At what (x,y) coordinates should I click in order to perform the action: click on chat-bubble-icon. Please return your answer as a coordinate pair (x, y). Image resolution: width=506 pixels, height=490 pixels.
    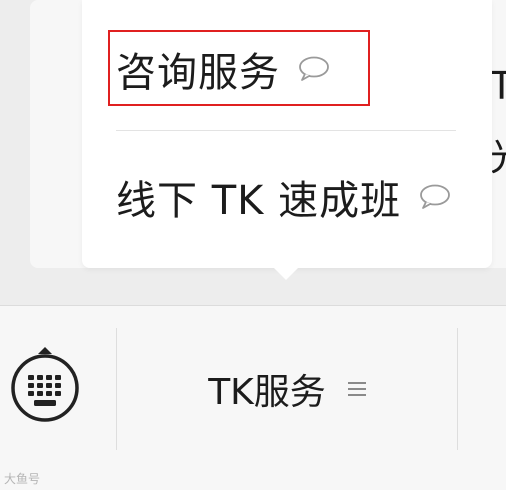
    Looking at the image, I should click on (435, 197).